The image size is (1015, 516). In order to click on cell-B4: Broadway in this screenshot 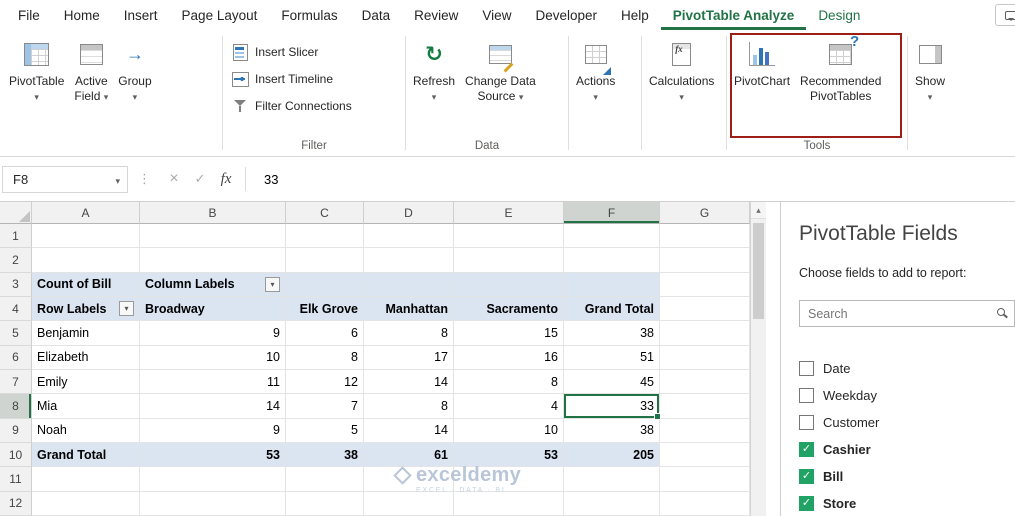, I will do `click(213, 309)`.